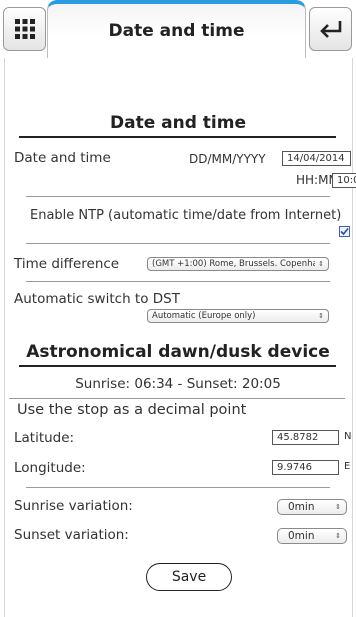  Describe the element at coordinates (97, 299) in the screenshot. I see `dst-label: Automatic switch to DST` at that location.